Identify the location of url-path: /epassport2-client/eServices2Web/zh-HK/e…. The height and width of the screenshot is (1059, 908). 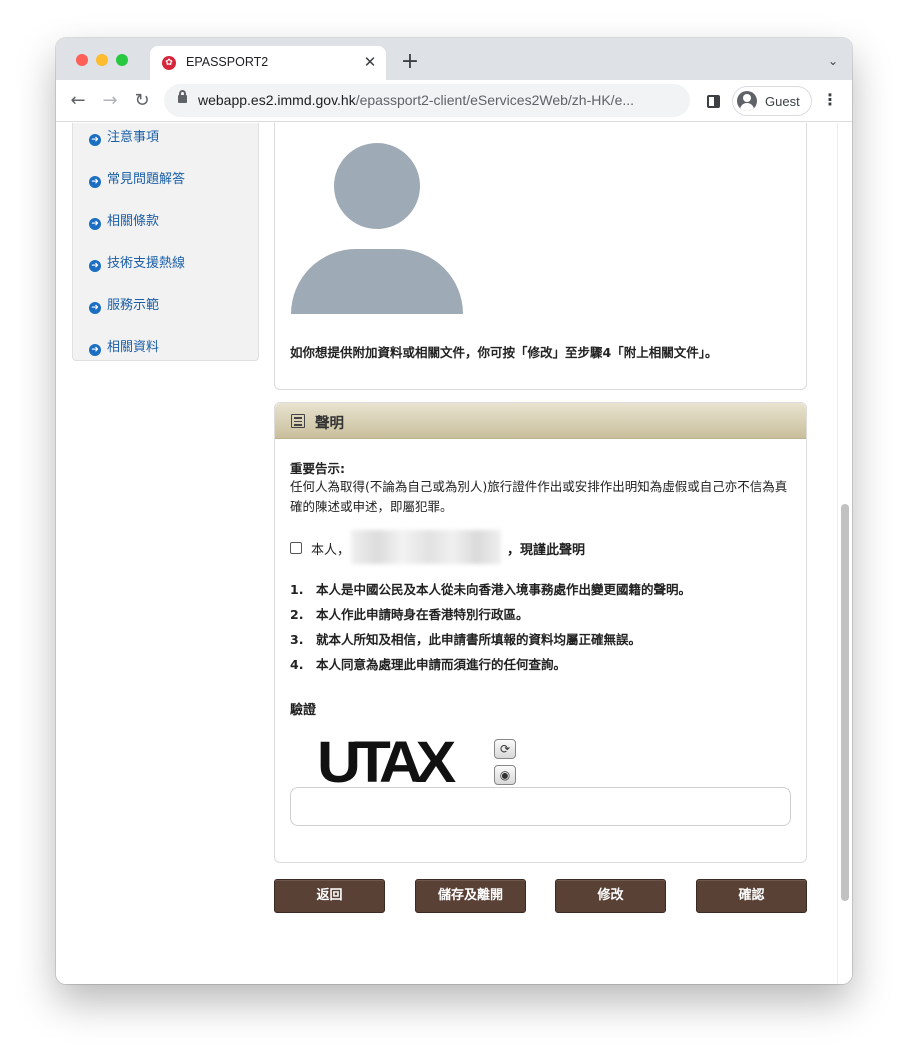
(495, 100).